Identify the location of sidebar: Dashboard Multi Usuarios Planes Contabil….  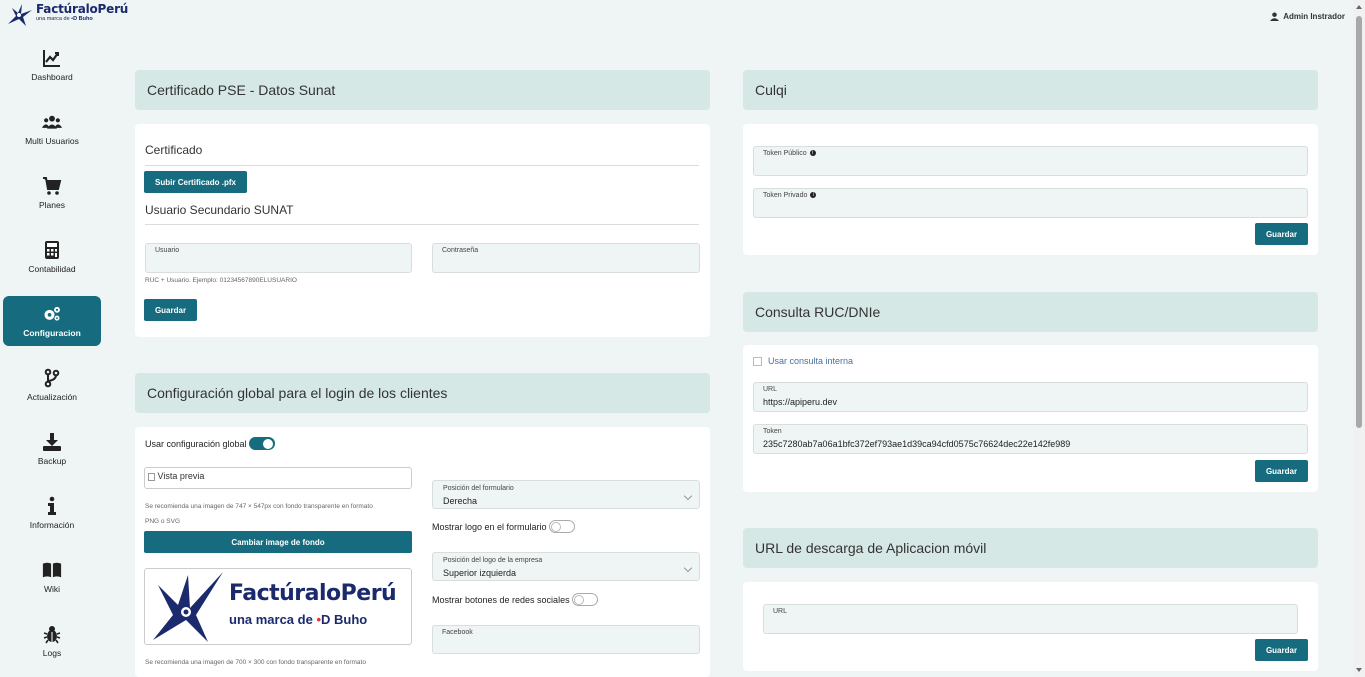
(52, 358).